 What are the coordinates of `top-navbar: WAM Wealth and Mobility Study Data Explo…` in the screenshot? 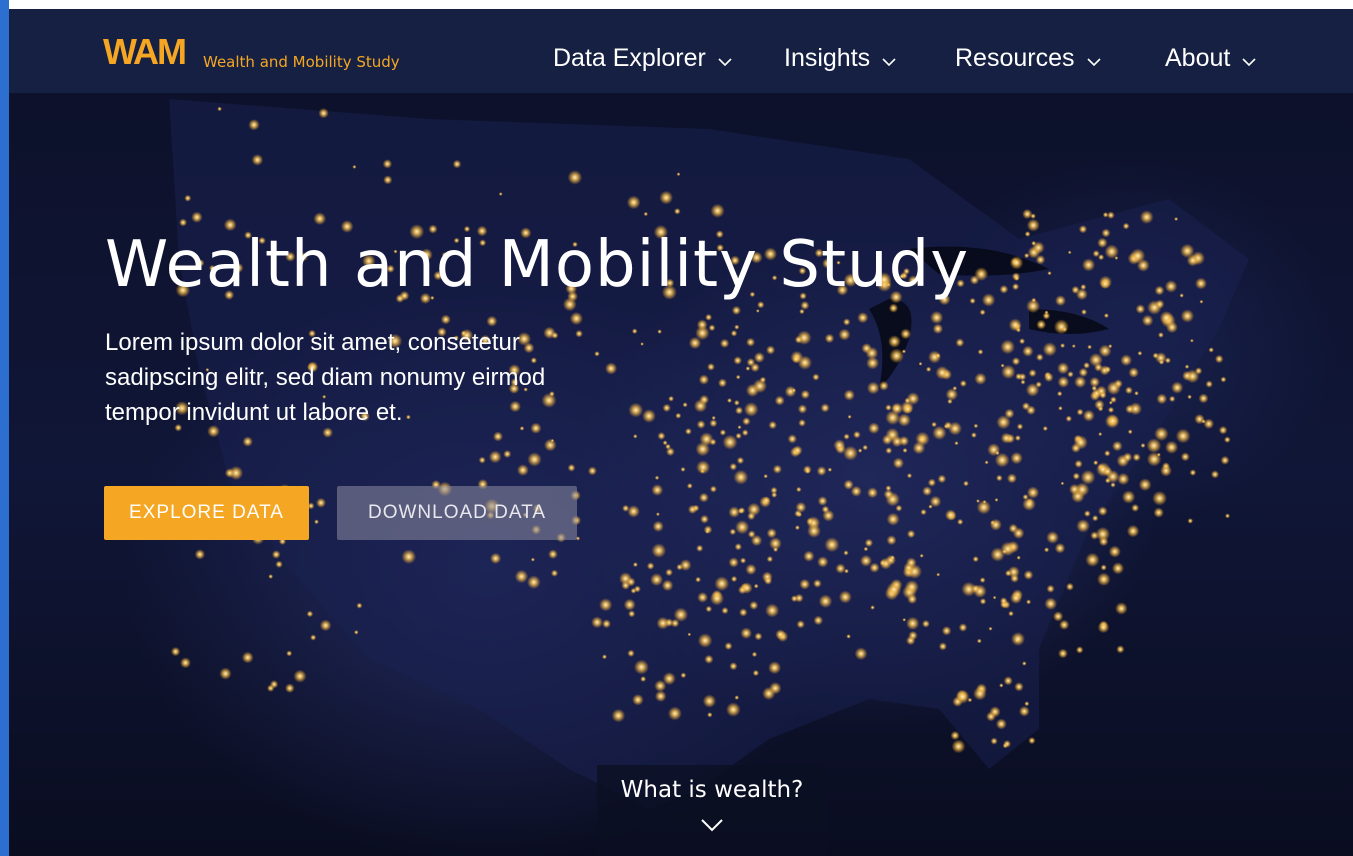 It's located at (681, 51).